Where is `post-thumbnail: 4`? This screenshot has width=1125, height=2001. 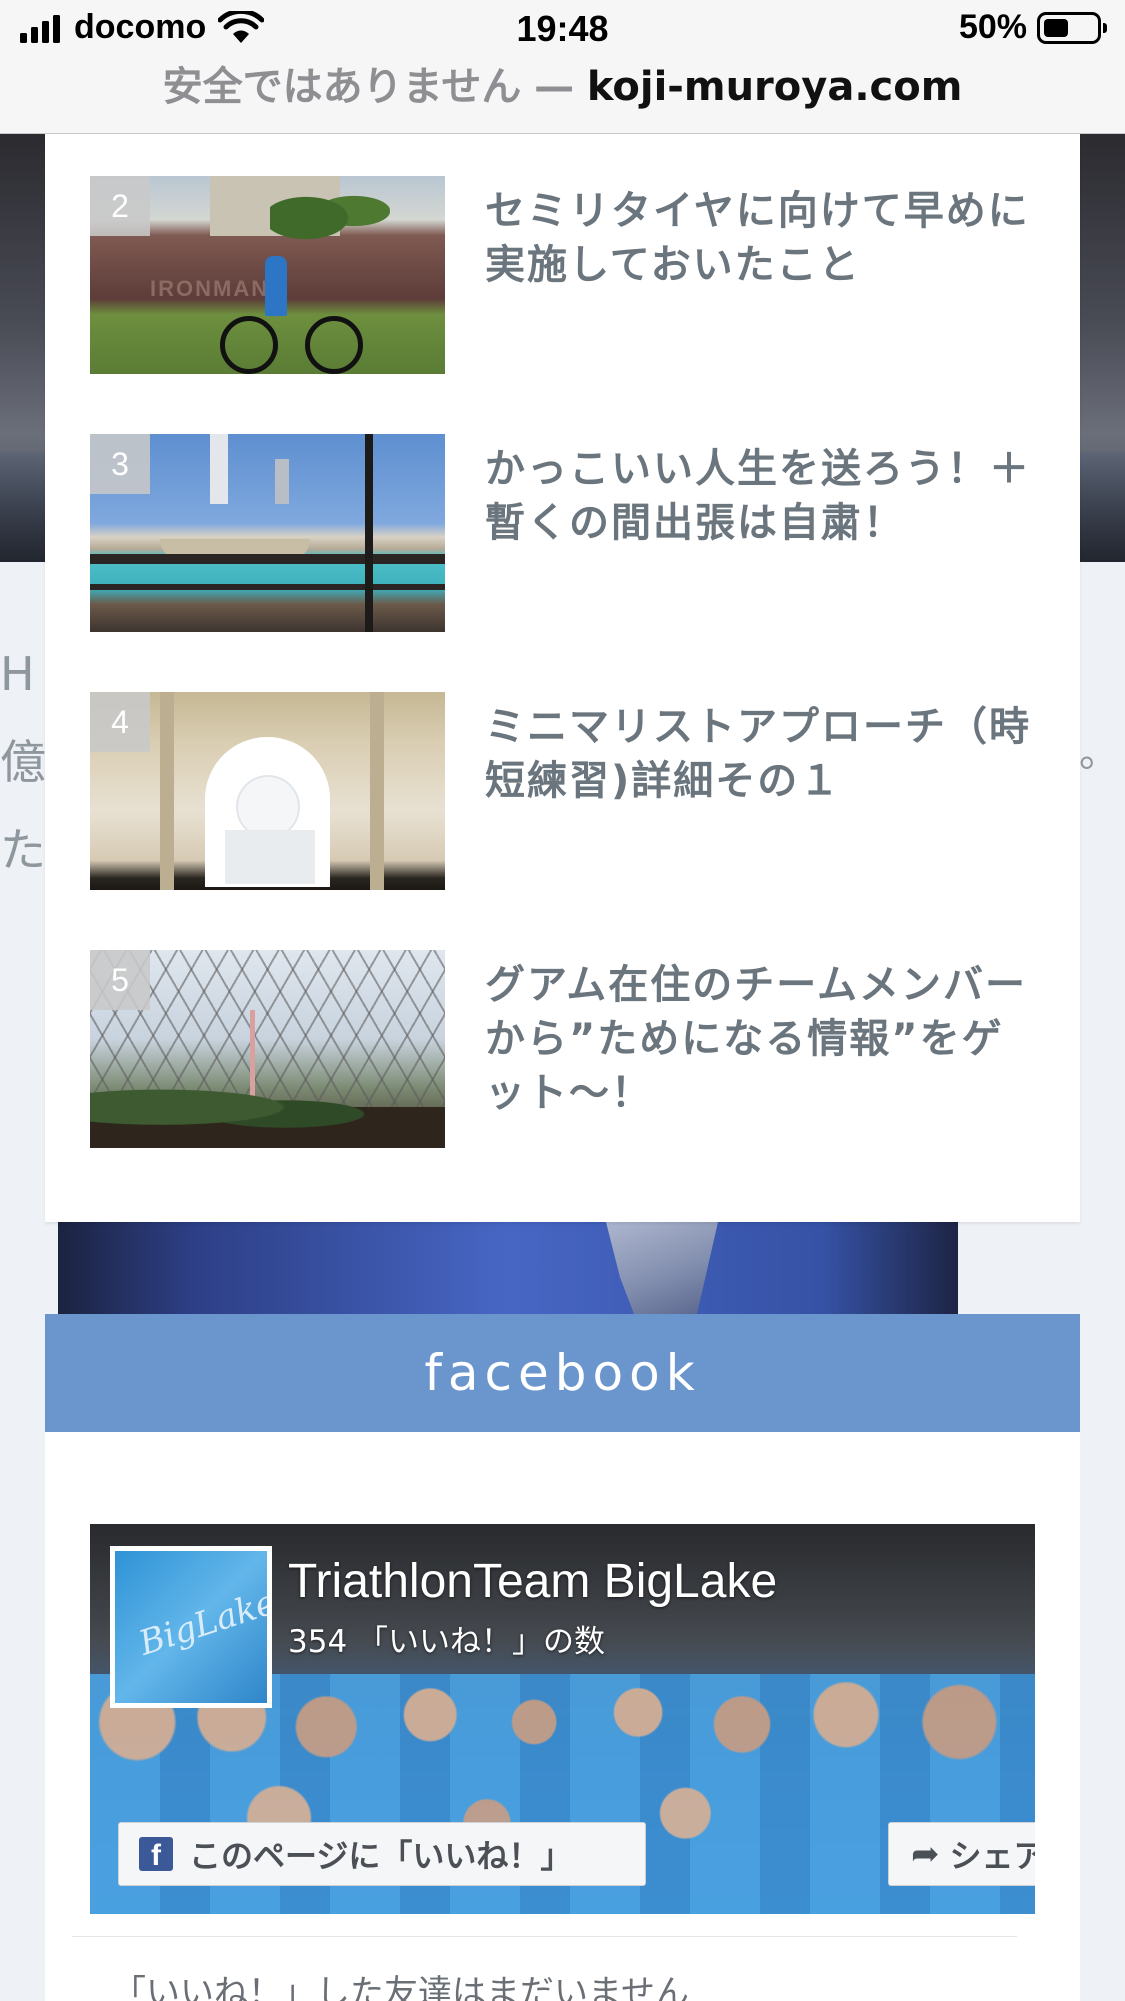
post-thumbnail: 4 is located at coordinates (267, 791).